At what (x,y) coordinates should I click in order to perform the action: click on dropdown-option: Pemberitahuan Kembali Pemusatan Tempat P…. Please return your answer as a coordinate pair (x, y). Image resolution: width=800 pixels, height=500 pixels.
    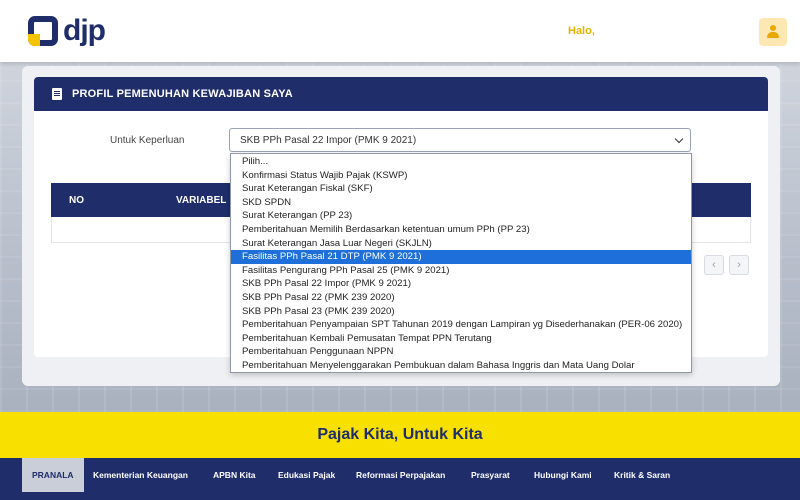
    Looking at the image, I should click on (461, 339).